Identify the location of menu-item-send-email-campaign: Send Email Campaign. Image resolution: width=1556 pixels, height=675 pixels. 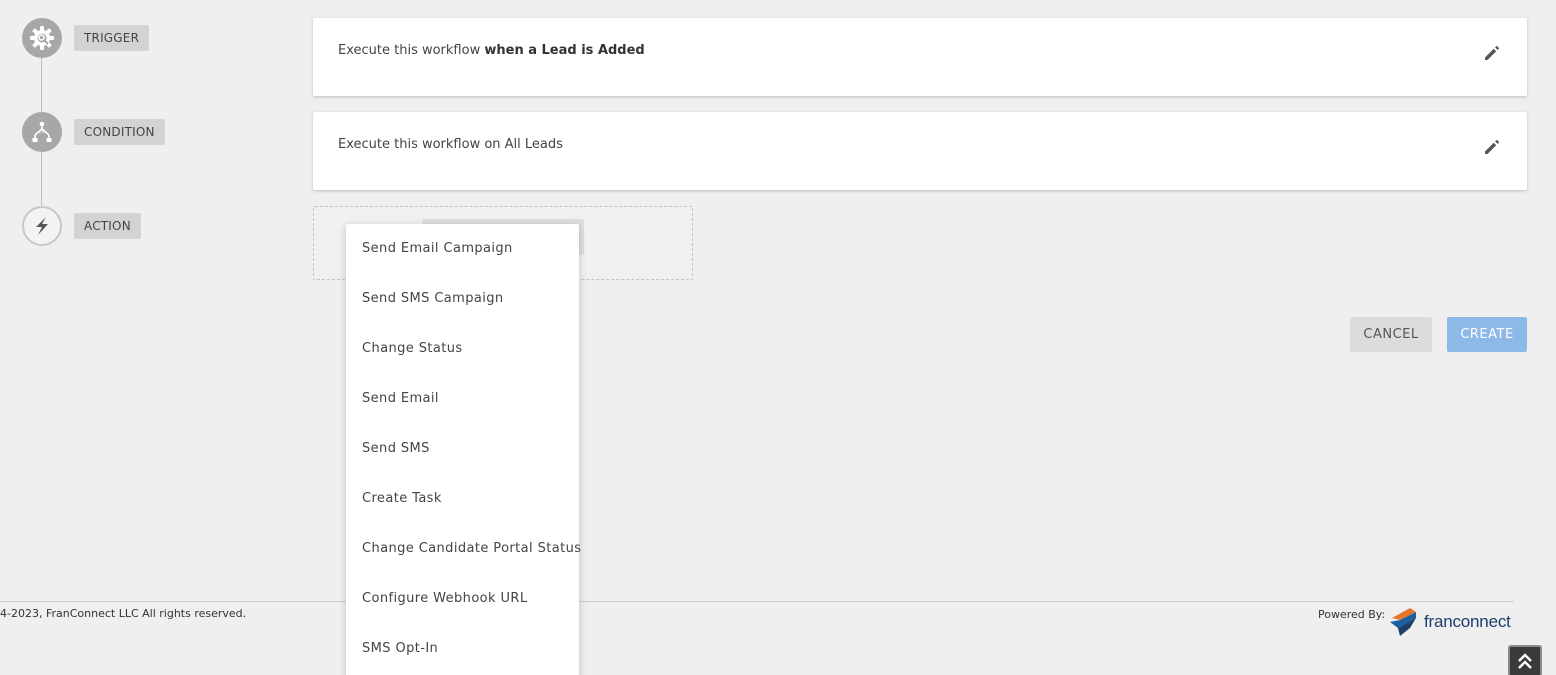
(462, 249).